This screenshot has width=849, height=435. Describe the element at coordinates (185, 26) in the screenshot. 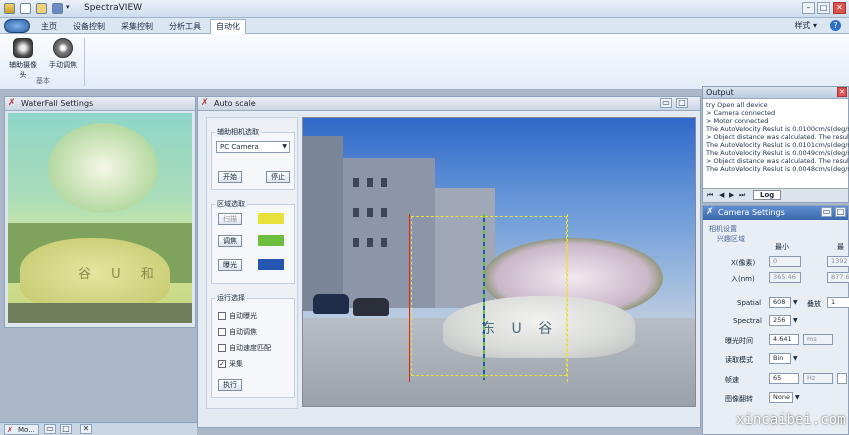

I see `tab-analysis-tools: 分析工具` at that location.